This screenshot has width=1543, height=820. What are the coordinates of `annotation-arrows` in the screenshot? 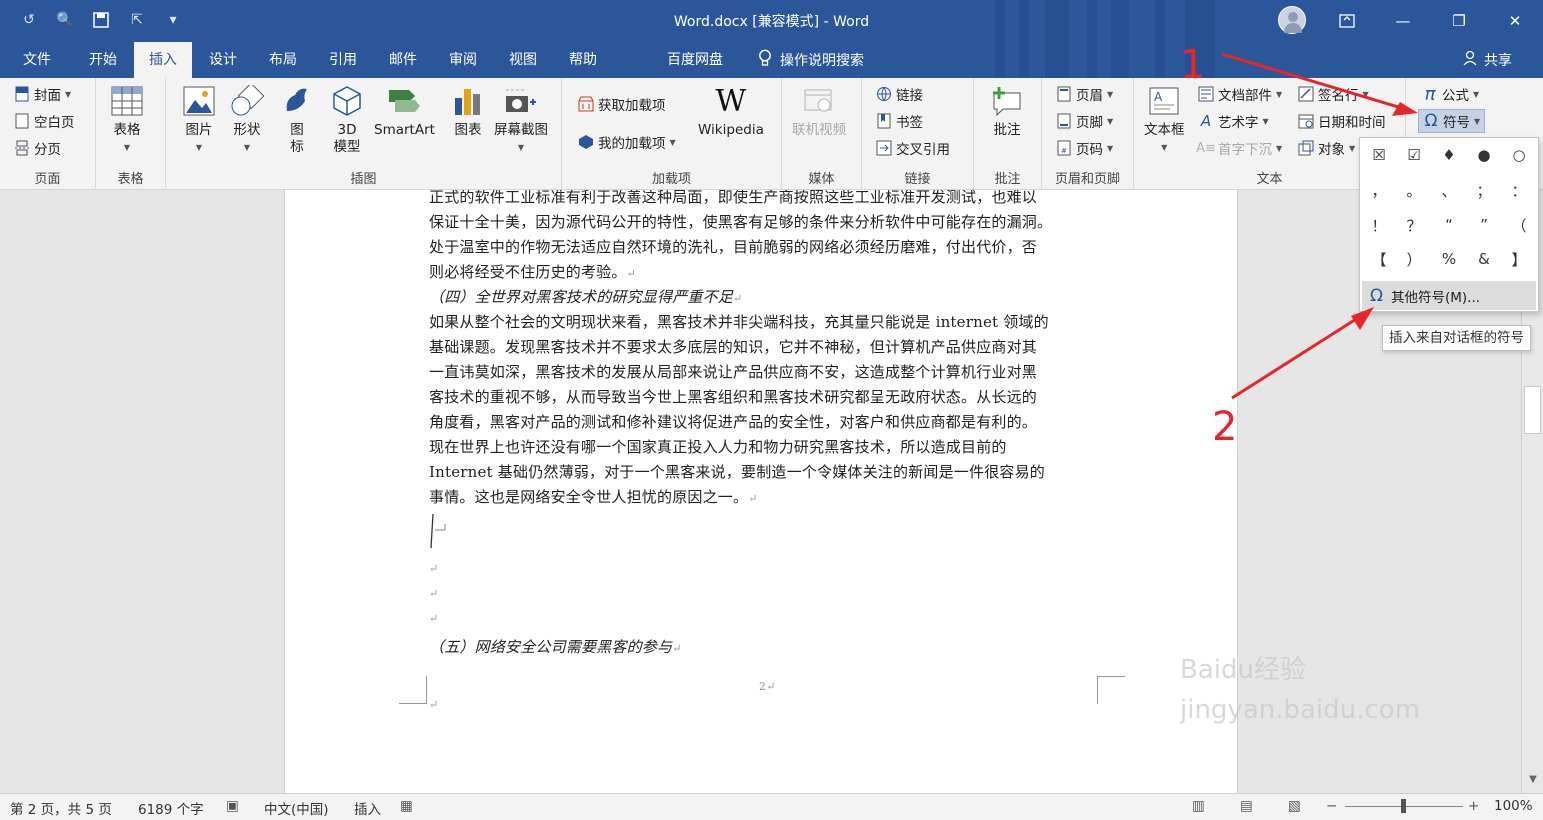 It's located at (1319, 226).